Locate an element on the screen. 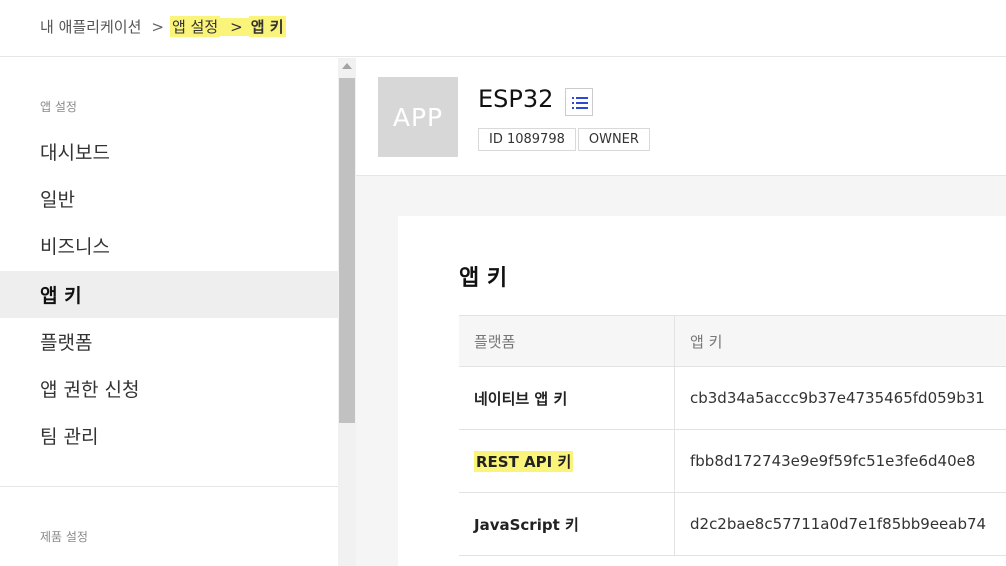  app-role-badge: OWNER is located at coordinates (613, 139).